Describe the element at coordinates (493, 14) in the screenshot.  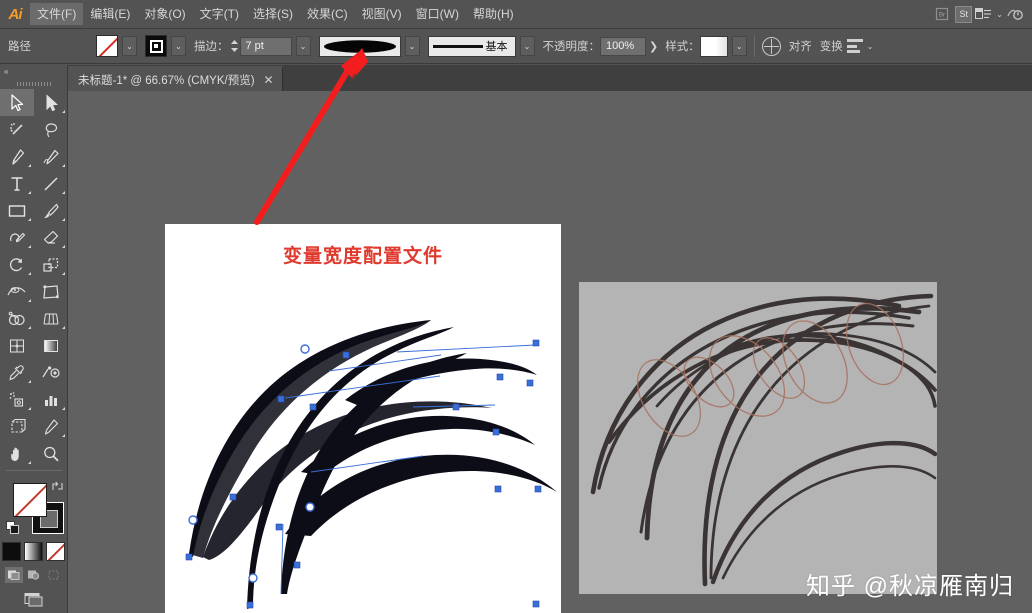
I see `menu-item-8: 帮助(H)` at that location.